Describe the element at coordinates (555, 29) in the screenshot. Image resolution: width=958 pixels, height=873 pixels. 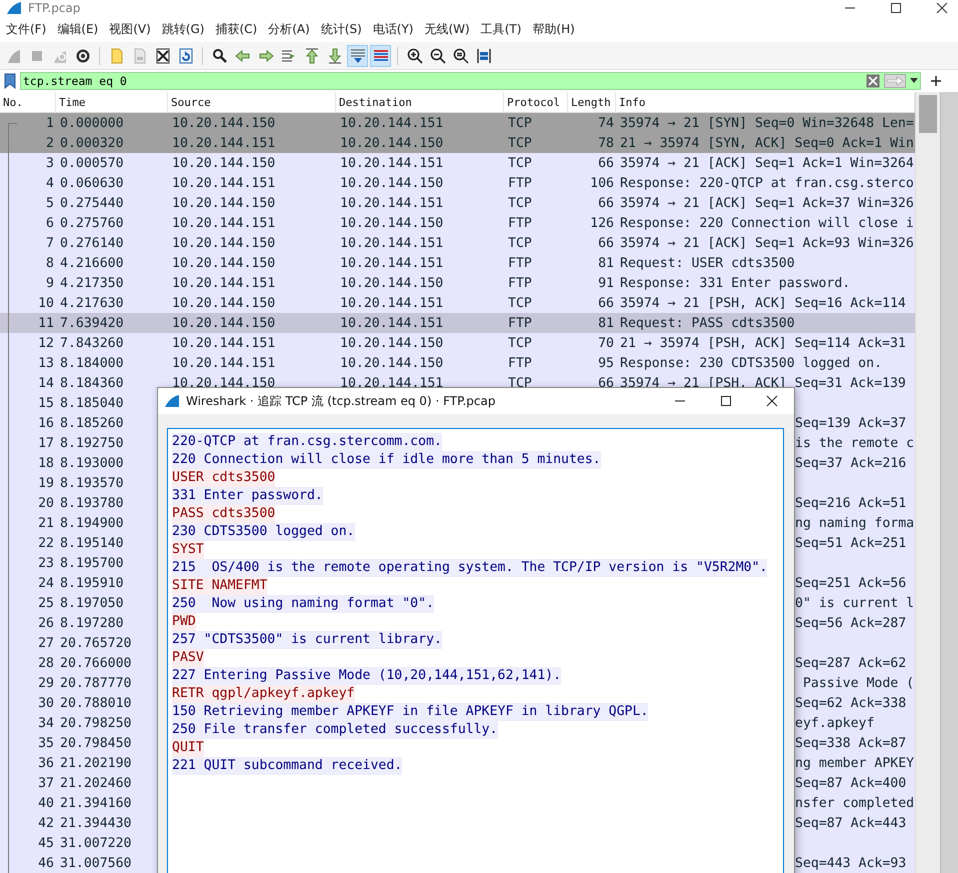
I see `menu-item: 帮助(H)` at that location.